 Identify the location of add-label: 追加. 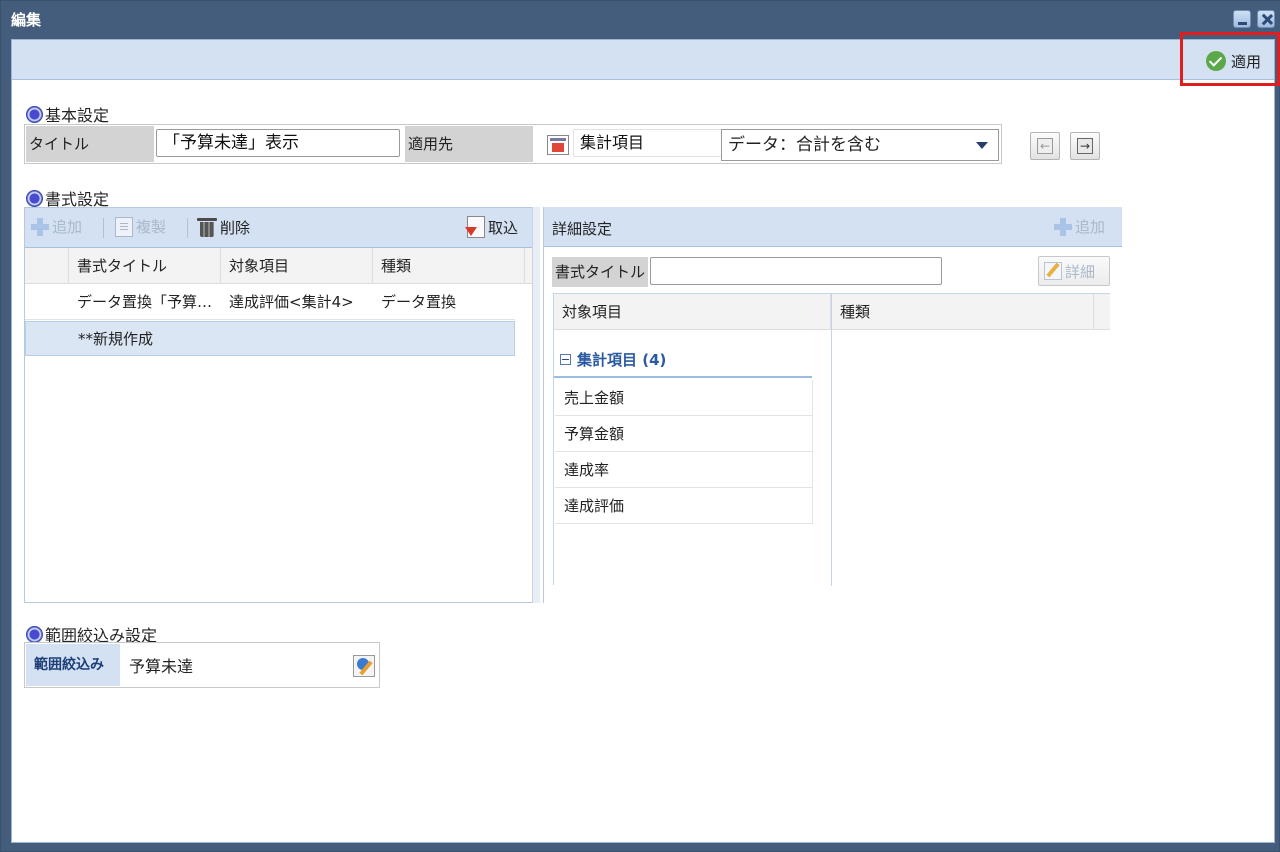
(67, 227).